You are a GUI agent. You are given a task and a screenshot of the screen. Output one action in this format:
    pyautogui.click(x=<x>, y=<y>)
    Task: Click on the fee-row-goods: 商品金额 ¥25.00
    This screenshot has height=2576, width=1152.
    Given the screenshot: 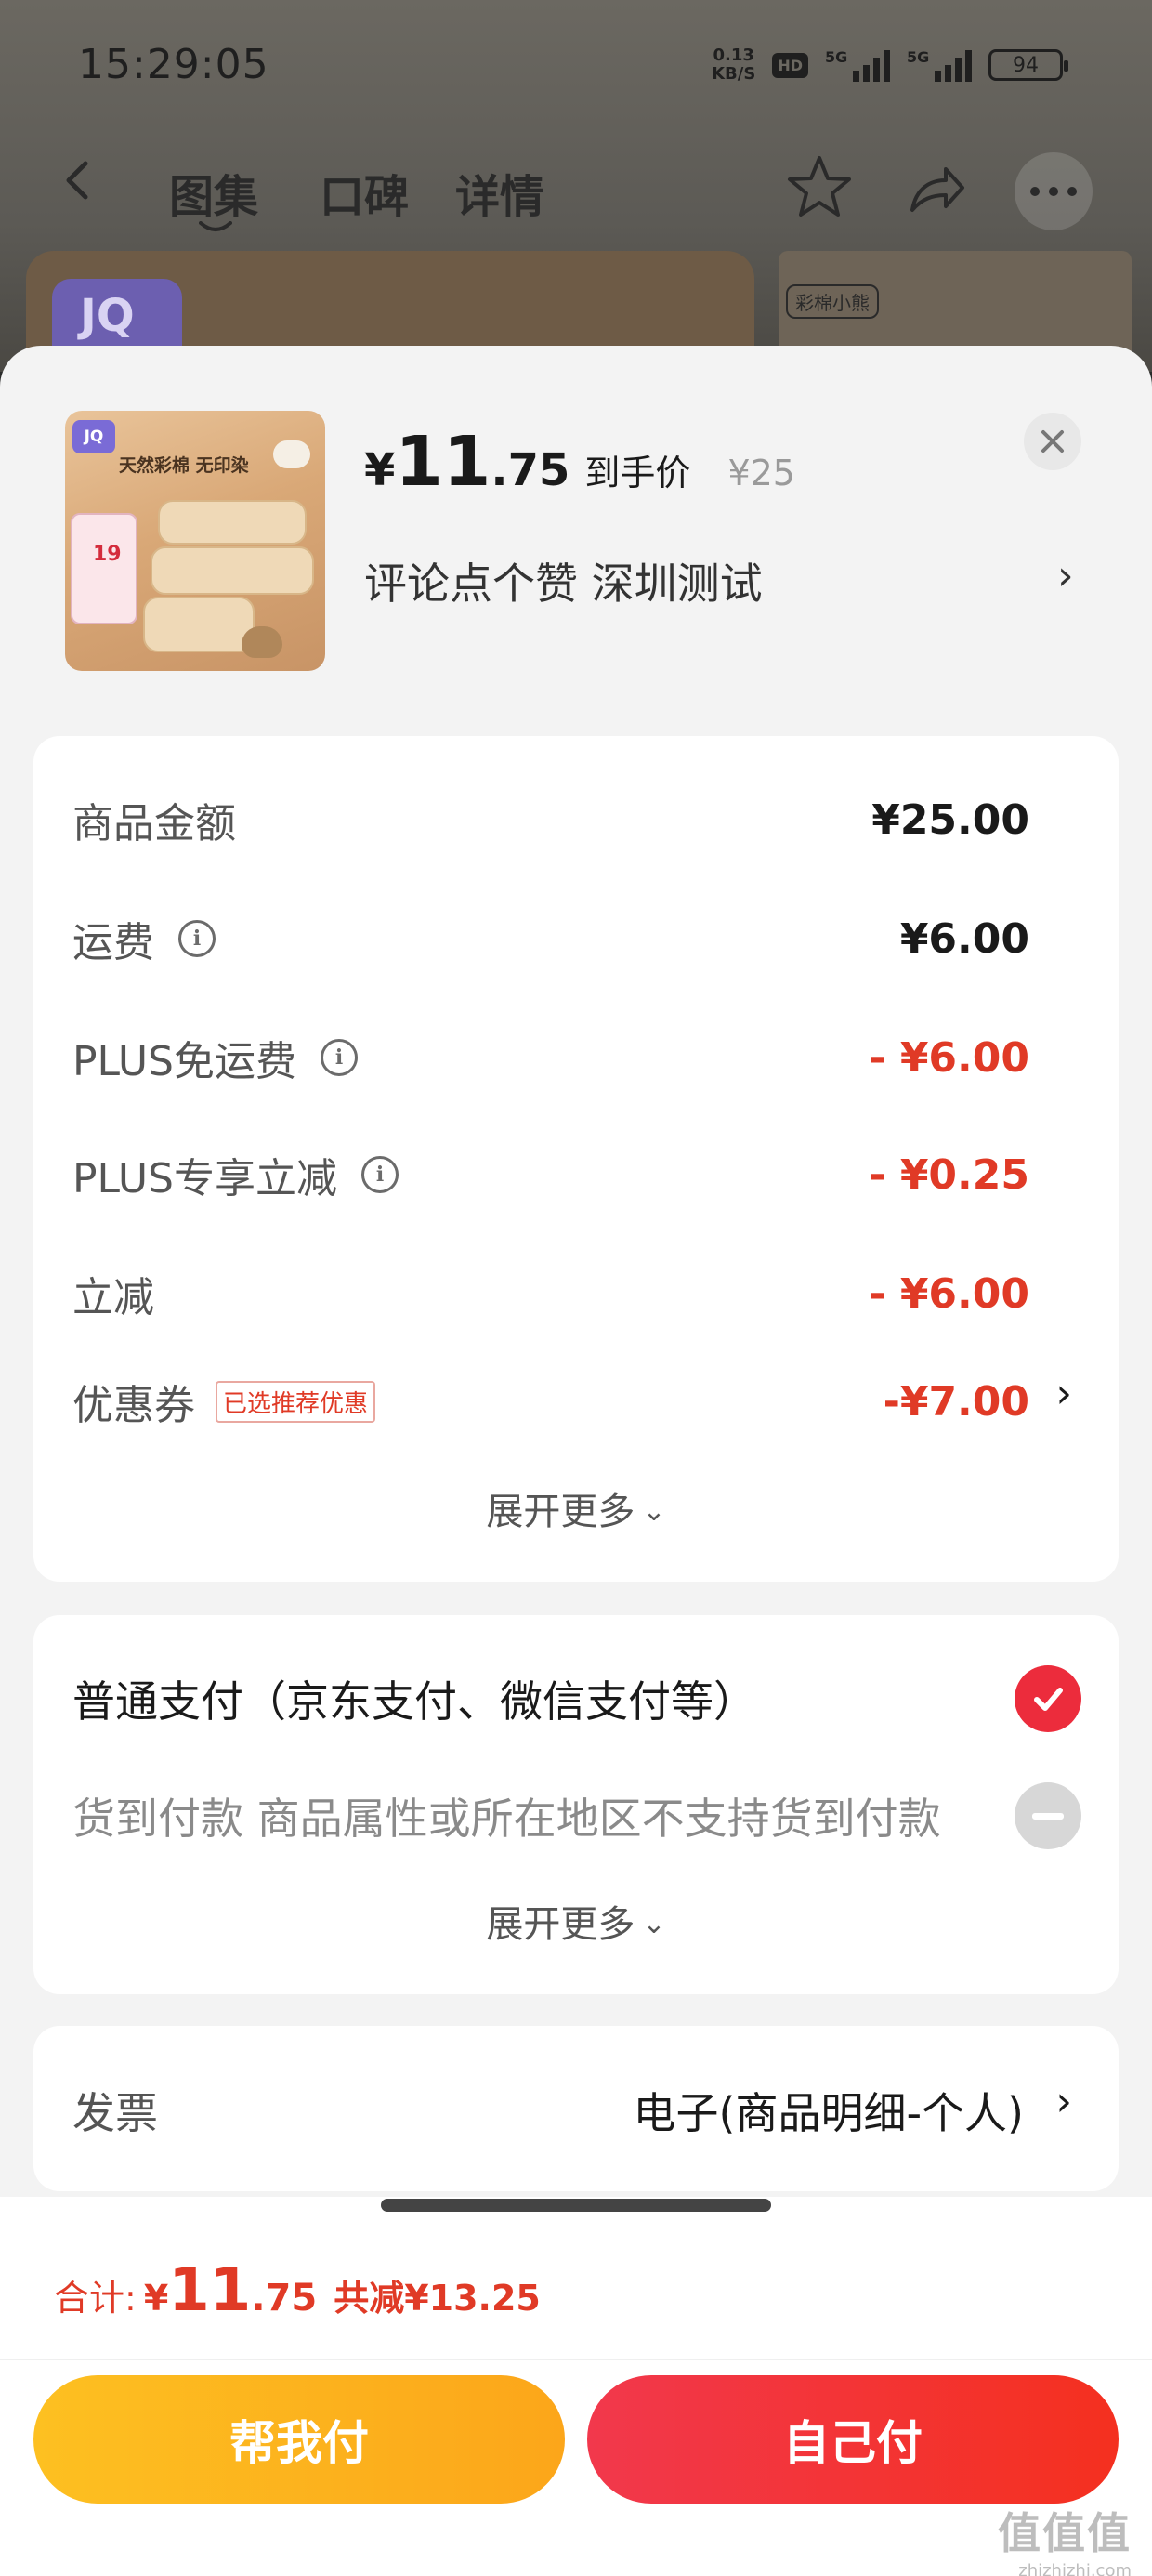 What is the action you would take?
    pyautogui.click(x=550, y=821)
    